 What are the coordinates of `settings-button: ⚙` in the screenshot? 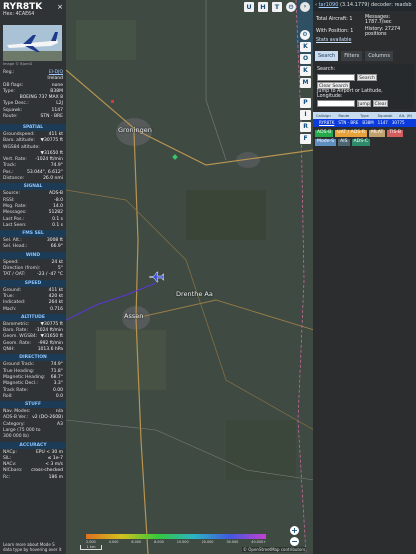 It's located at (305, 35).